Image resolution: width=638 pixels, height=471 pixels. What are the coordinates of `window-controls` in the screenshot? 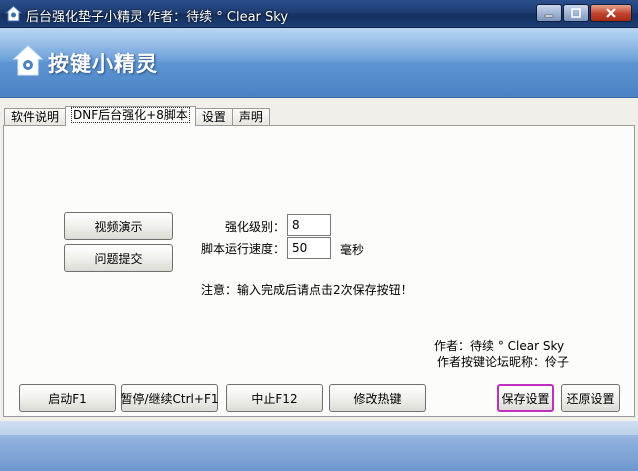 It's located at (584, 13).